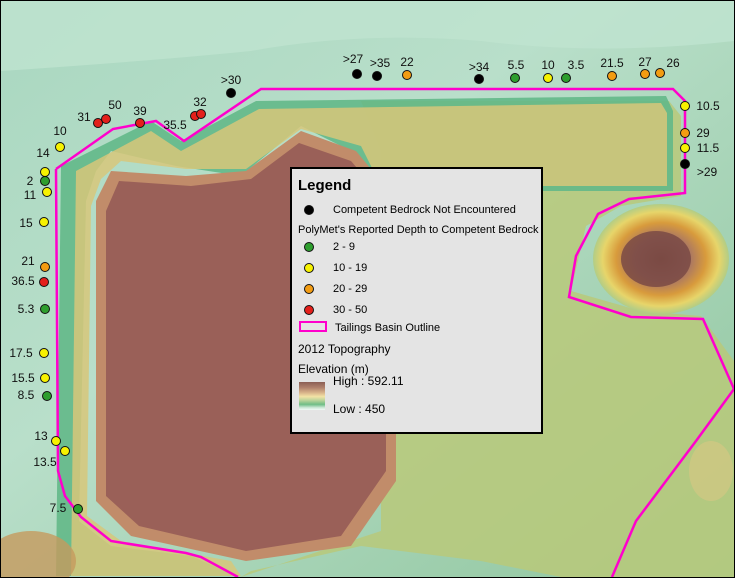 The width and height of the screenshot is (735, 578). Describe the element at coordinates (26, 223) in the screenshot. I see `bedrock-point-label: 15` at that location.